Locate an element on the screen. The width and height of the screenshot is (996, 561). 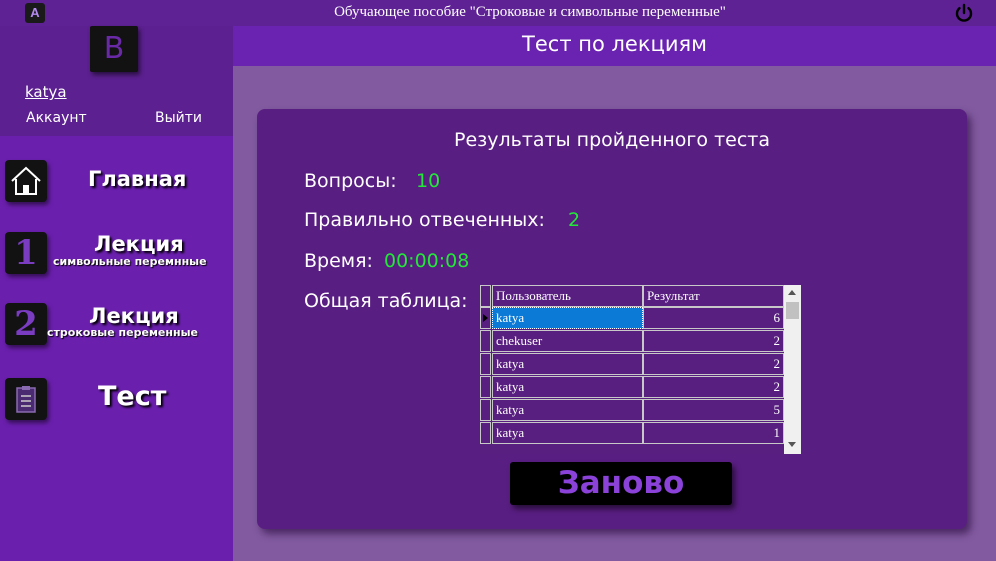
table-corner is located at coordinates (485, 296).